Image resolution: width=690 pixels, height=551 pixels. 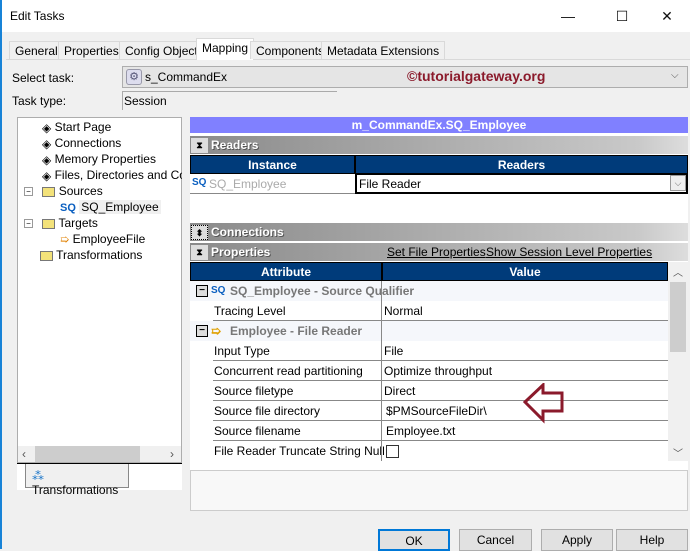 I want to click on group-file-reader: − ➯ Employee - File Reader, so click(x=429, y=331).